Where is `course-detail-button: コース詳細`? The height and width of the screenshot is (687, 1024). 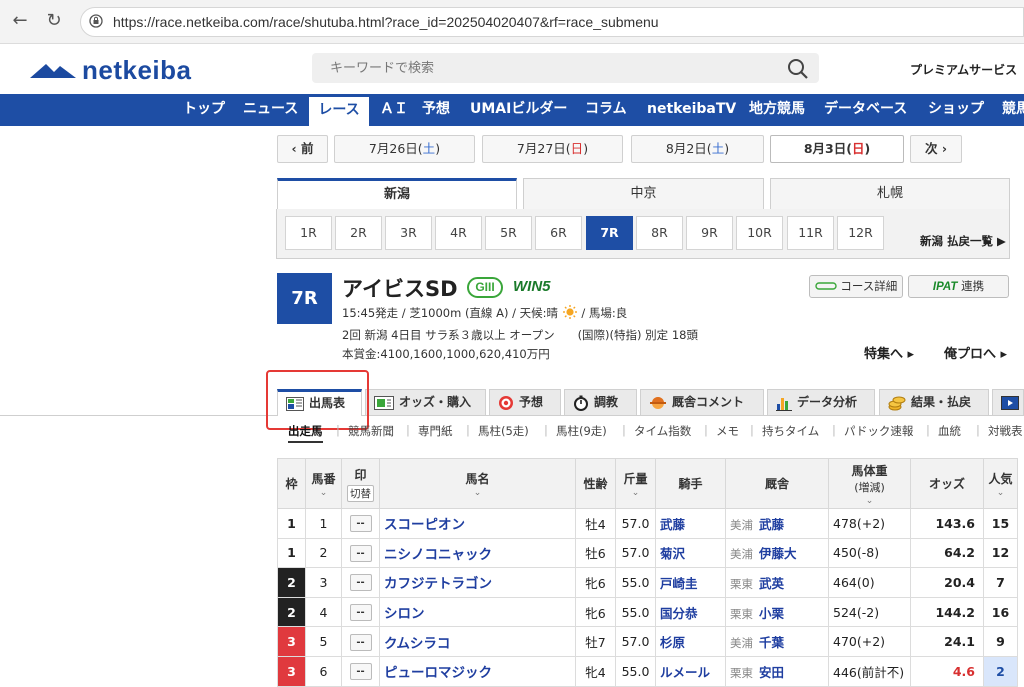 course-detail-button: コース詳細 is located at coordinates (856, 286).